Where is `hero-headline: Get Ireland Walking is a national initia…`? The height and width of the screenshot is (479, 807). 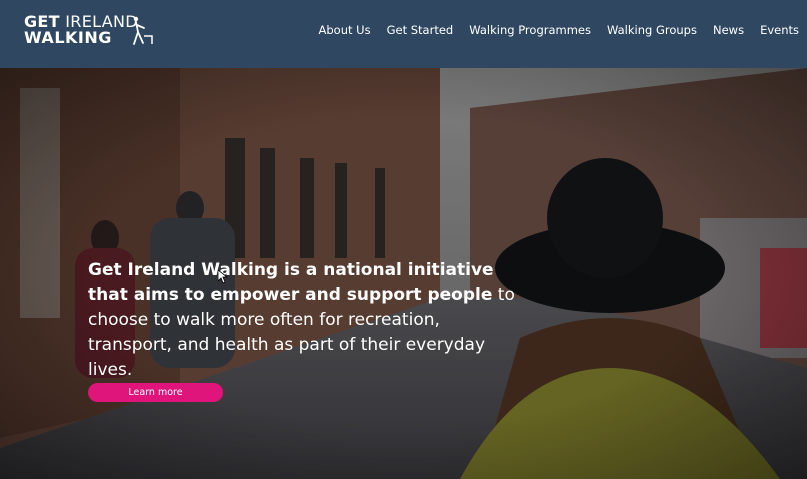 hero-headline: Get Ireland Walking is a national initia… is located at coordinates (303, 320).